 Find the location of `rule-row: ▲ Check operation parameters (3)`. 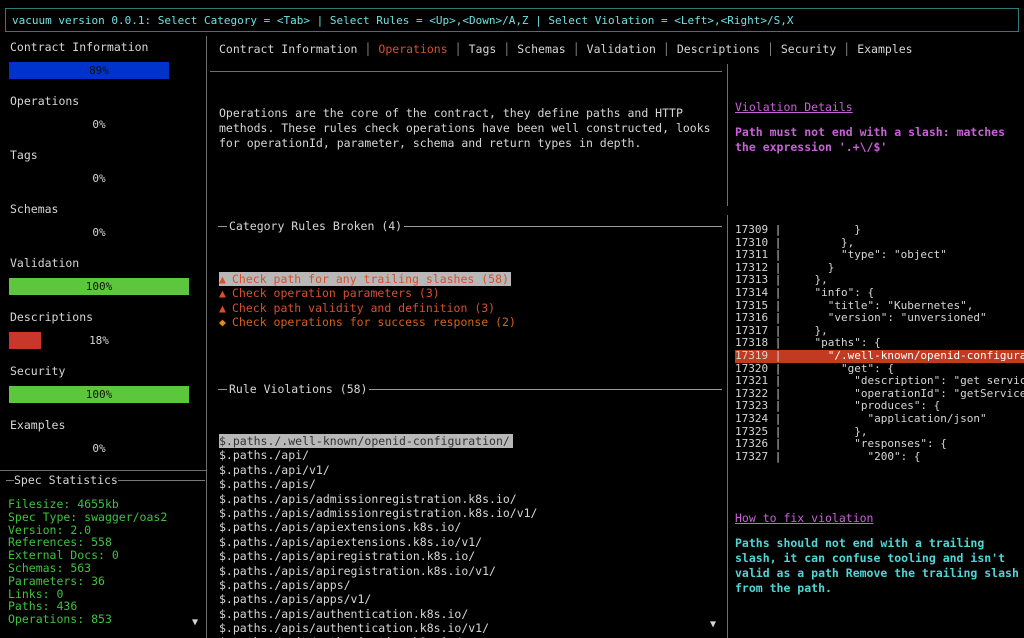

rule-row: ▲ Check operation parameters (3) is located at coordinates (330, 293).